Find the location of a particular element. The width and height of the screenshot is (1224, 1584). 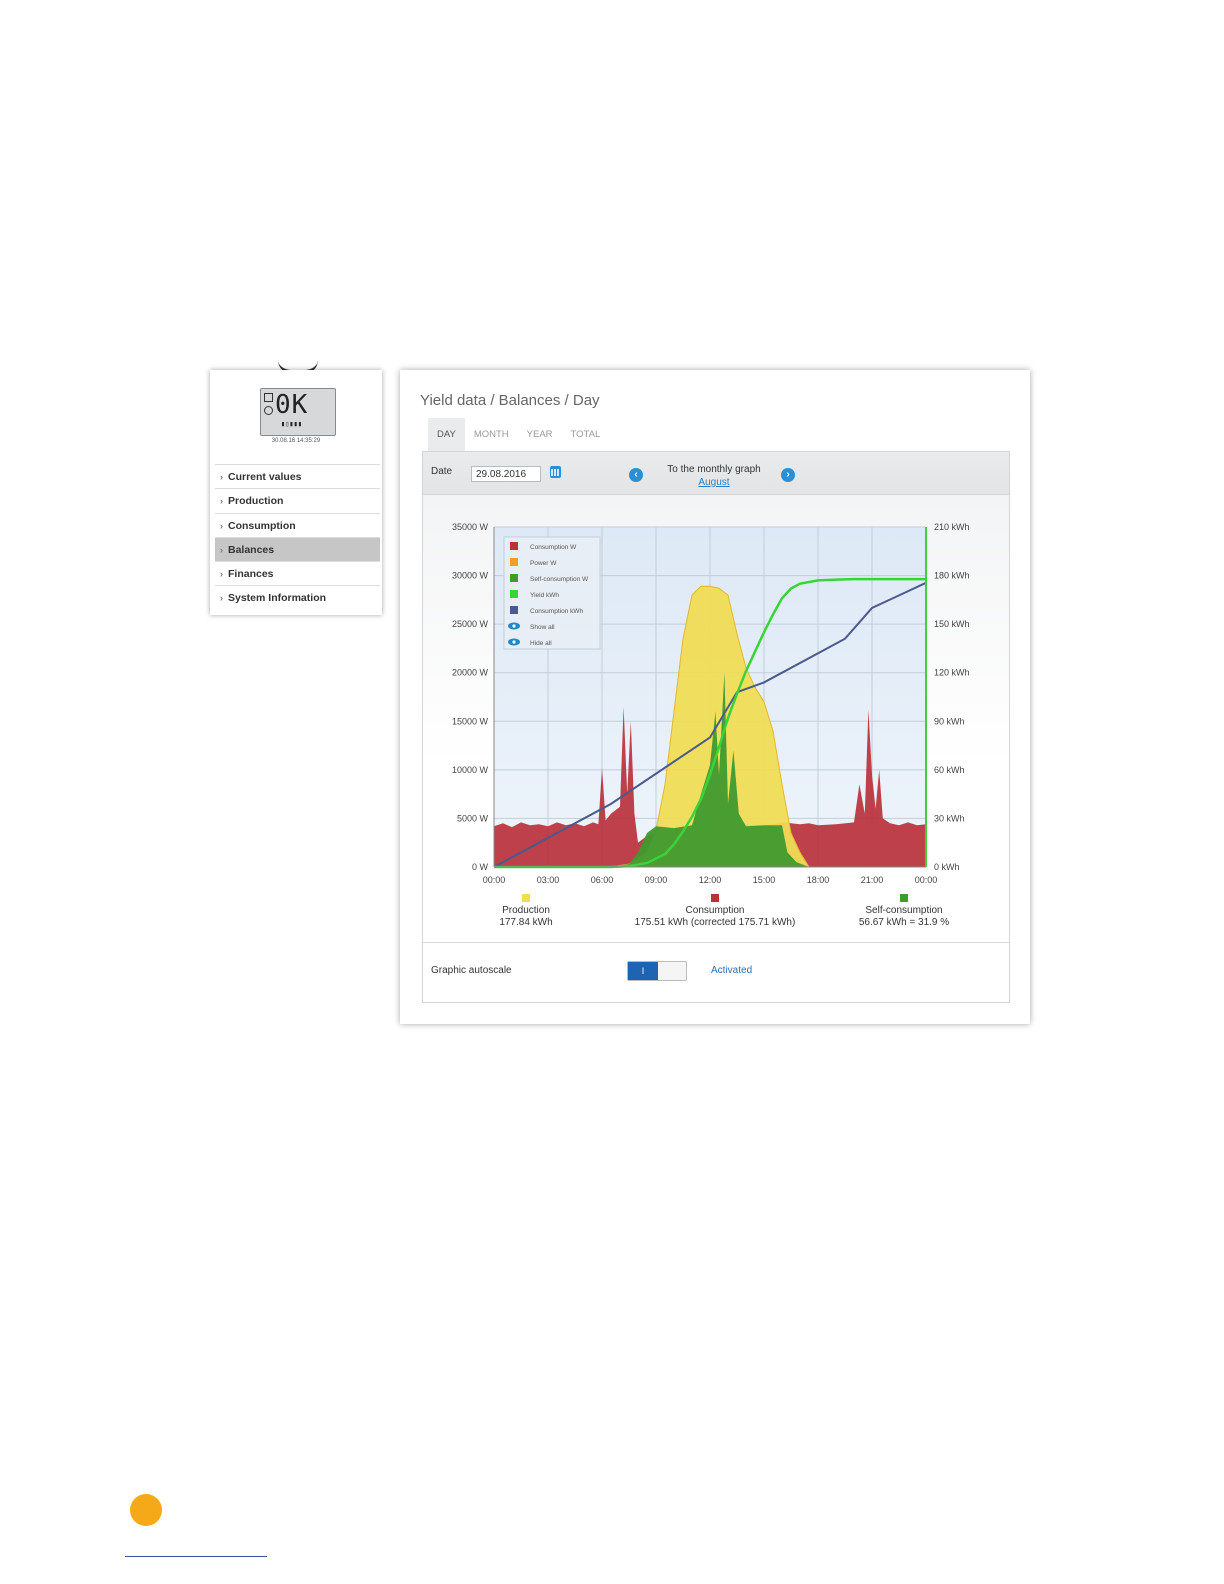

y-right-tick-label: 120 kWh is located at coordinates (952, 673).